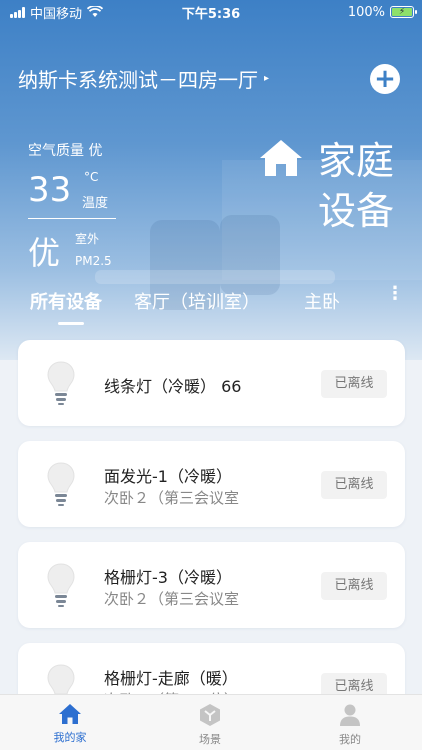 This screenshot has width=422, height=750. I want to click on temperature-unit: °C, so click(91, 177).